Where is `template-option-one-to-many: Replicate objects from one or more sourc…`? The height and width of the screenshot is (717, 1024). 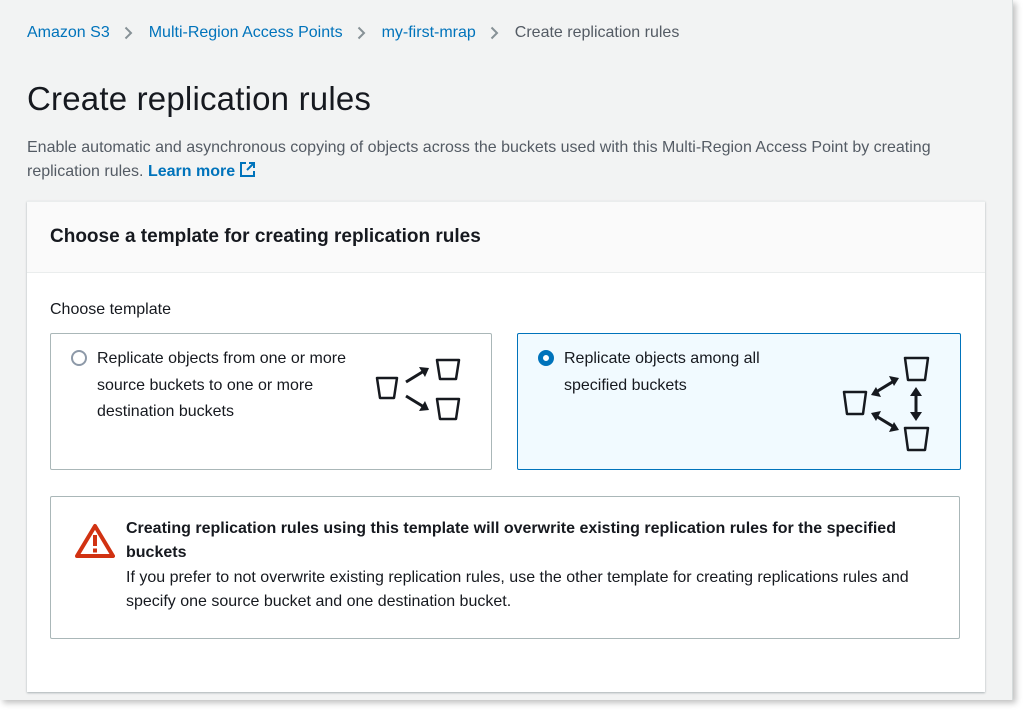
template-option-one-to-many: Replicate objects from one or more sourc… is located at coordinates (271, 401).